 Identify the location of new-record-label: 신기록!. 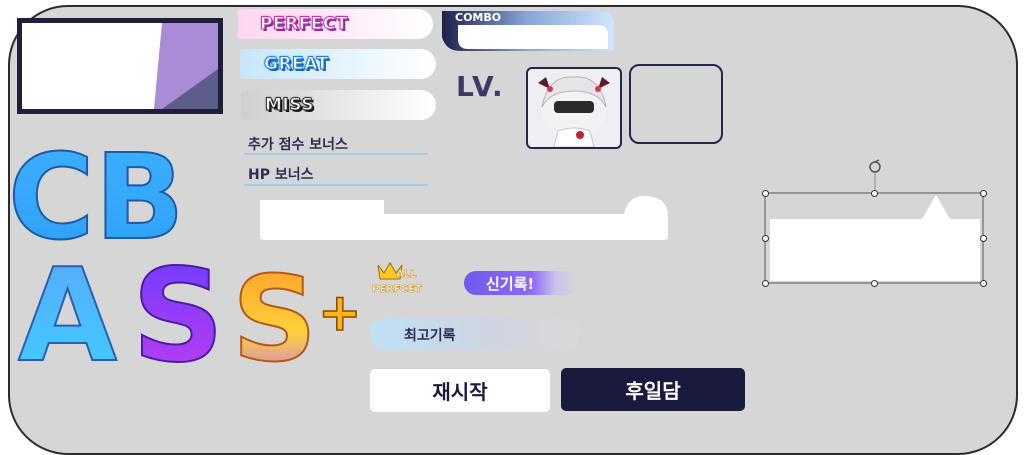
(510, 284).